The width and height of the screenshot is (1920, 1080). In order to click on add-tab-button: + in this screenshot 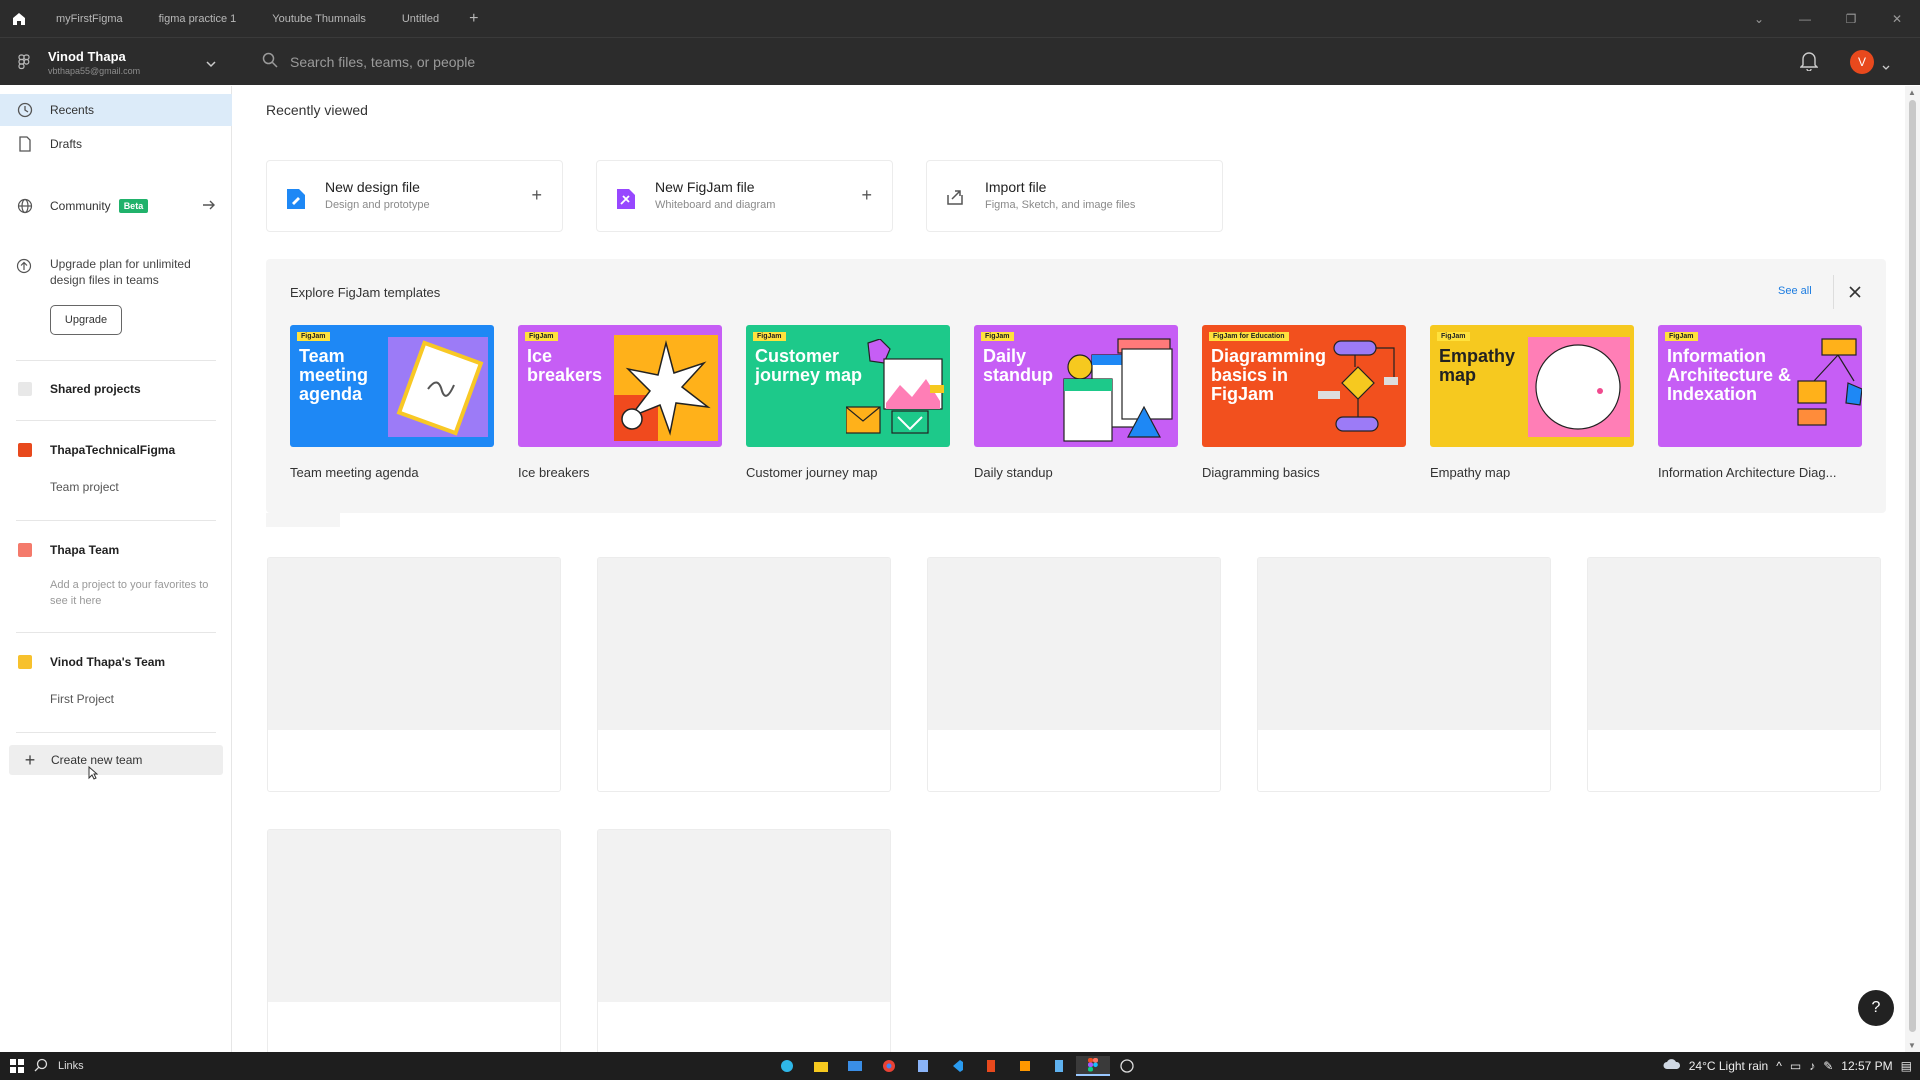, I will do `click(473, 19)`.